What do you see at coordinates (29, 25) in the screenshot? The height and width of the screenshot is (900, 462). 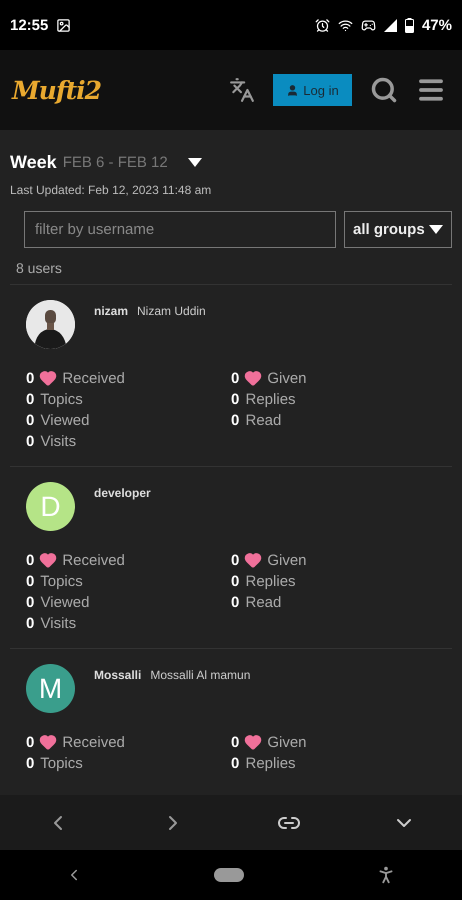 I see `clock: 12:55` at bounding box center [29, 25].